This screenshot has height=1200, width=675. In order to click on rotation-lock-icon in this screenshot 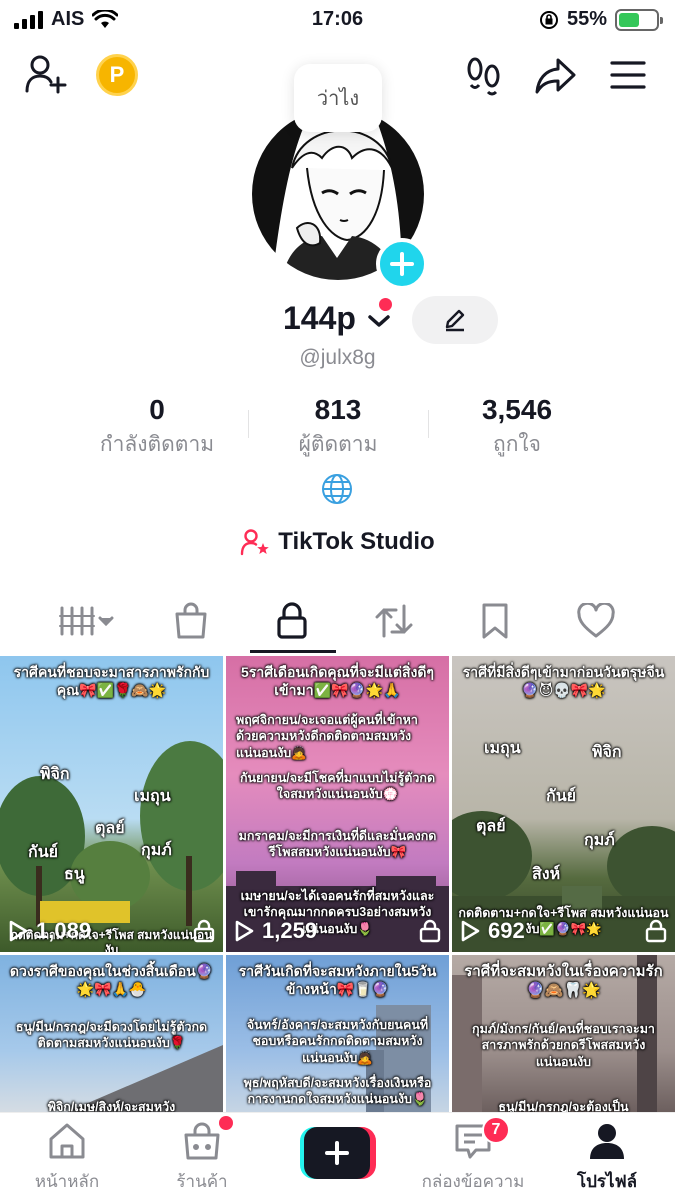, I will do `click(548, 19)`.